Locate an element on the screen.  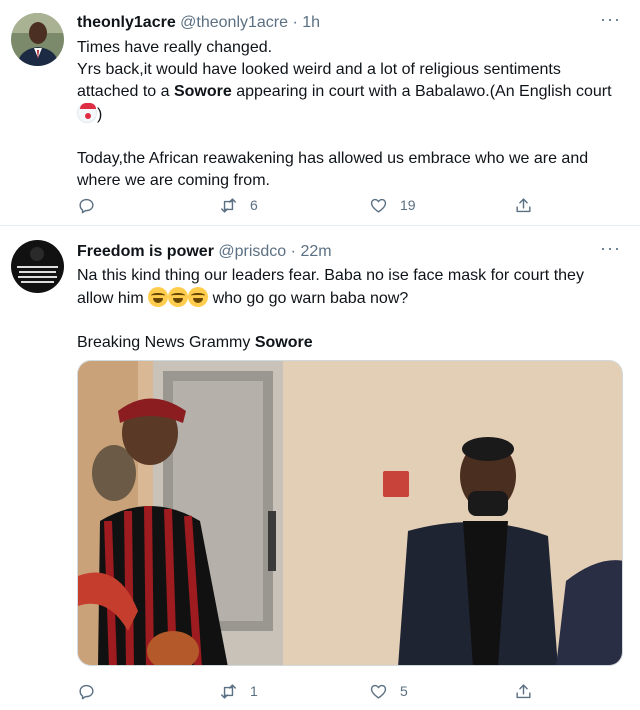
like-count: 19 is located at coordinates (408, 205).